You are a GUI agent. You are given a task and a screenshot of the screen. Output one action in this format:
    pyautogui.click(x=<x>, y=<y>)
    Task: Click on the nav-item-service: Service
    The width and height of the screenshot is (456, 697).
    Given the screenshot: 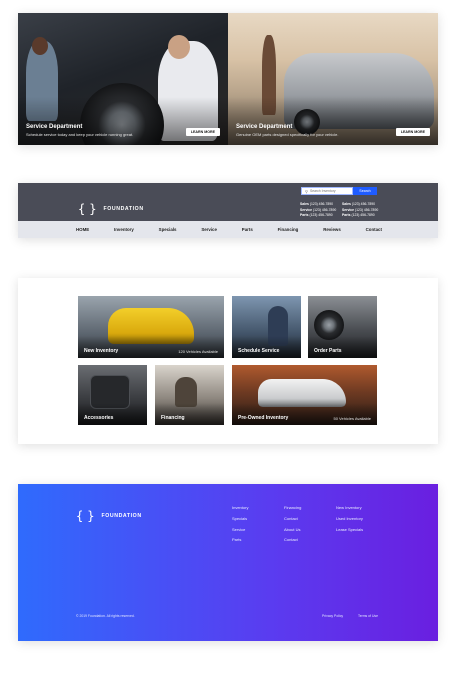 What is the action you would take?
    pyautogui.click(x=209, y=229)
    